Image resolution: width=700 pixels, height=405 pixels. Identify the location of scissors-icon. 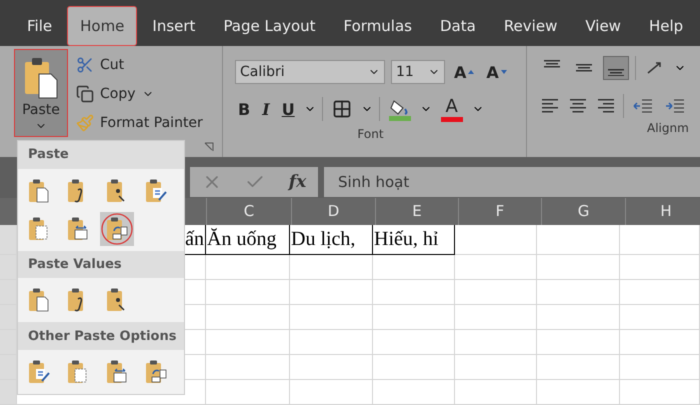
(85, 65).